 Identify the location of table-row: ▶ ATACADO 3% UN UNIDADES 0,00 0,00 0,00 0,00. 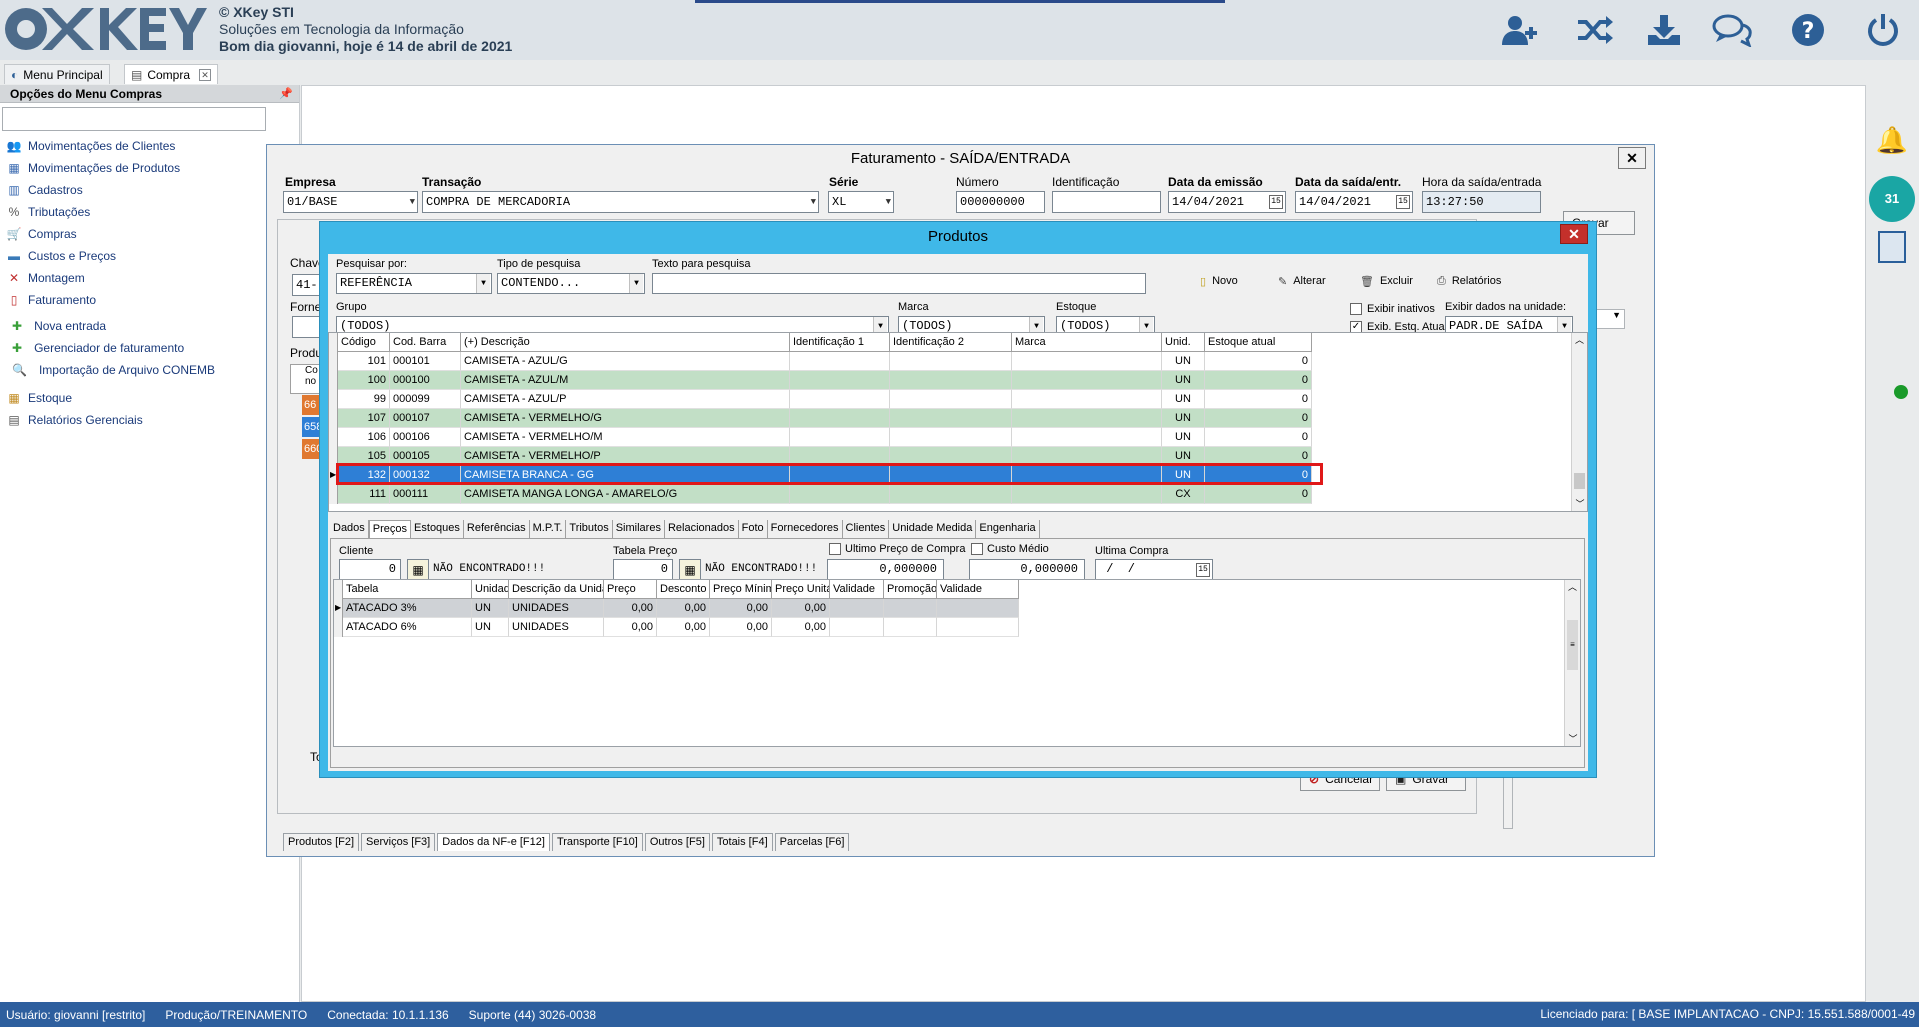
(676, 608).